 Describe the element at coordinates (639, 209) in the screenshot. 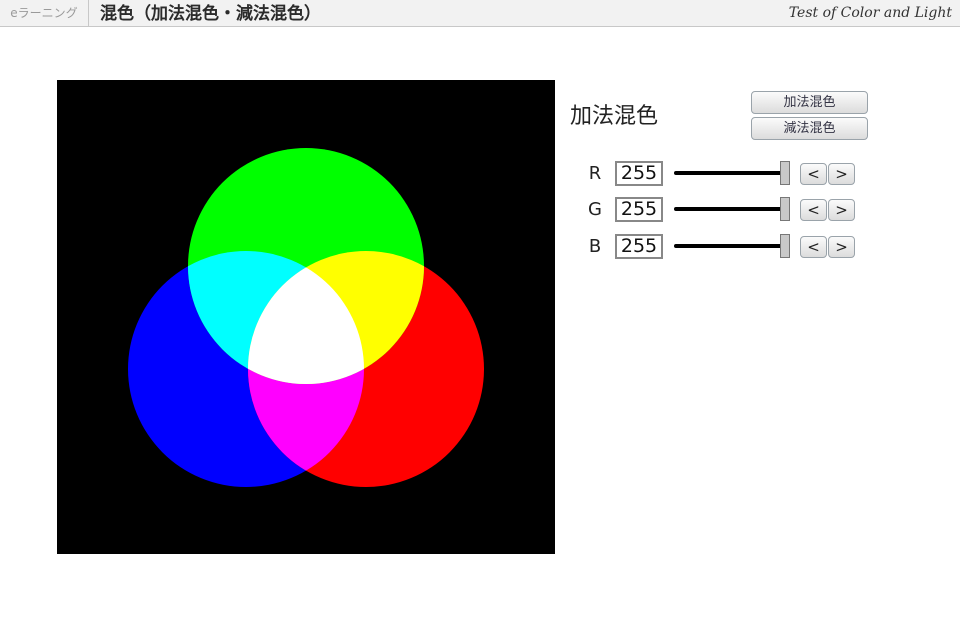

I see `green-value-field: 255` at that location.